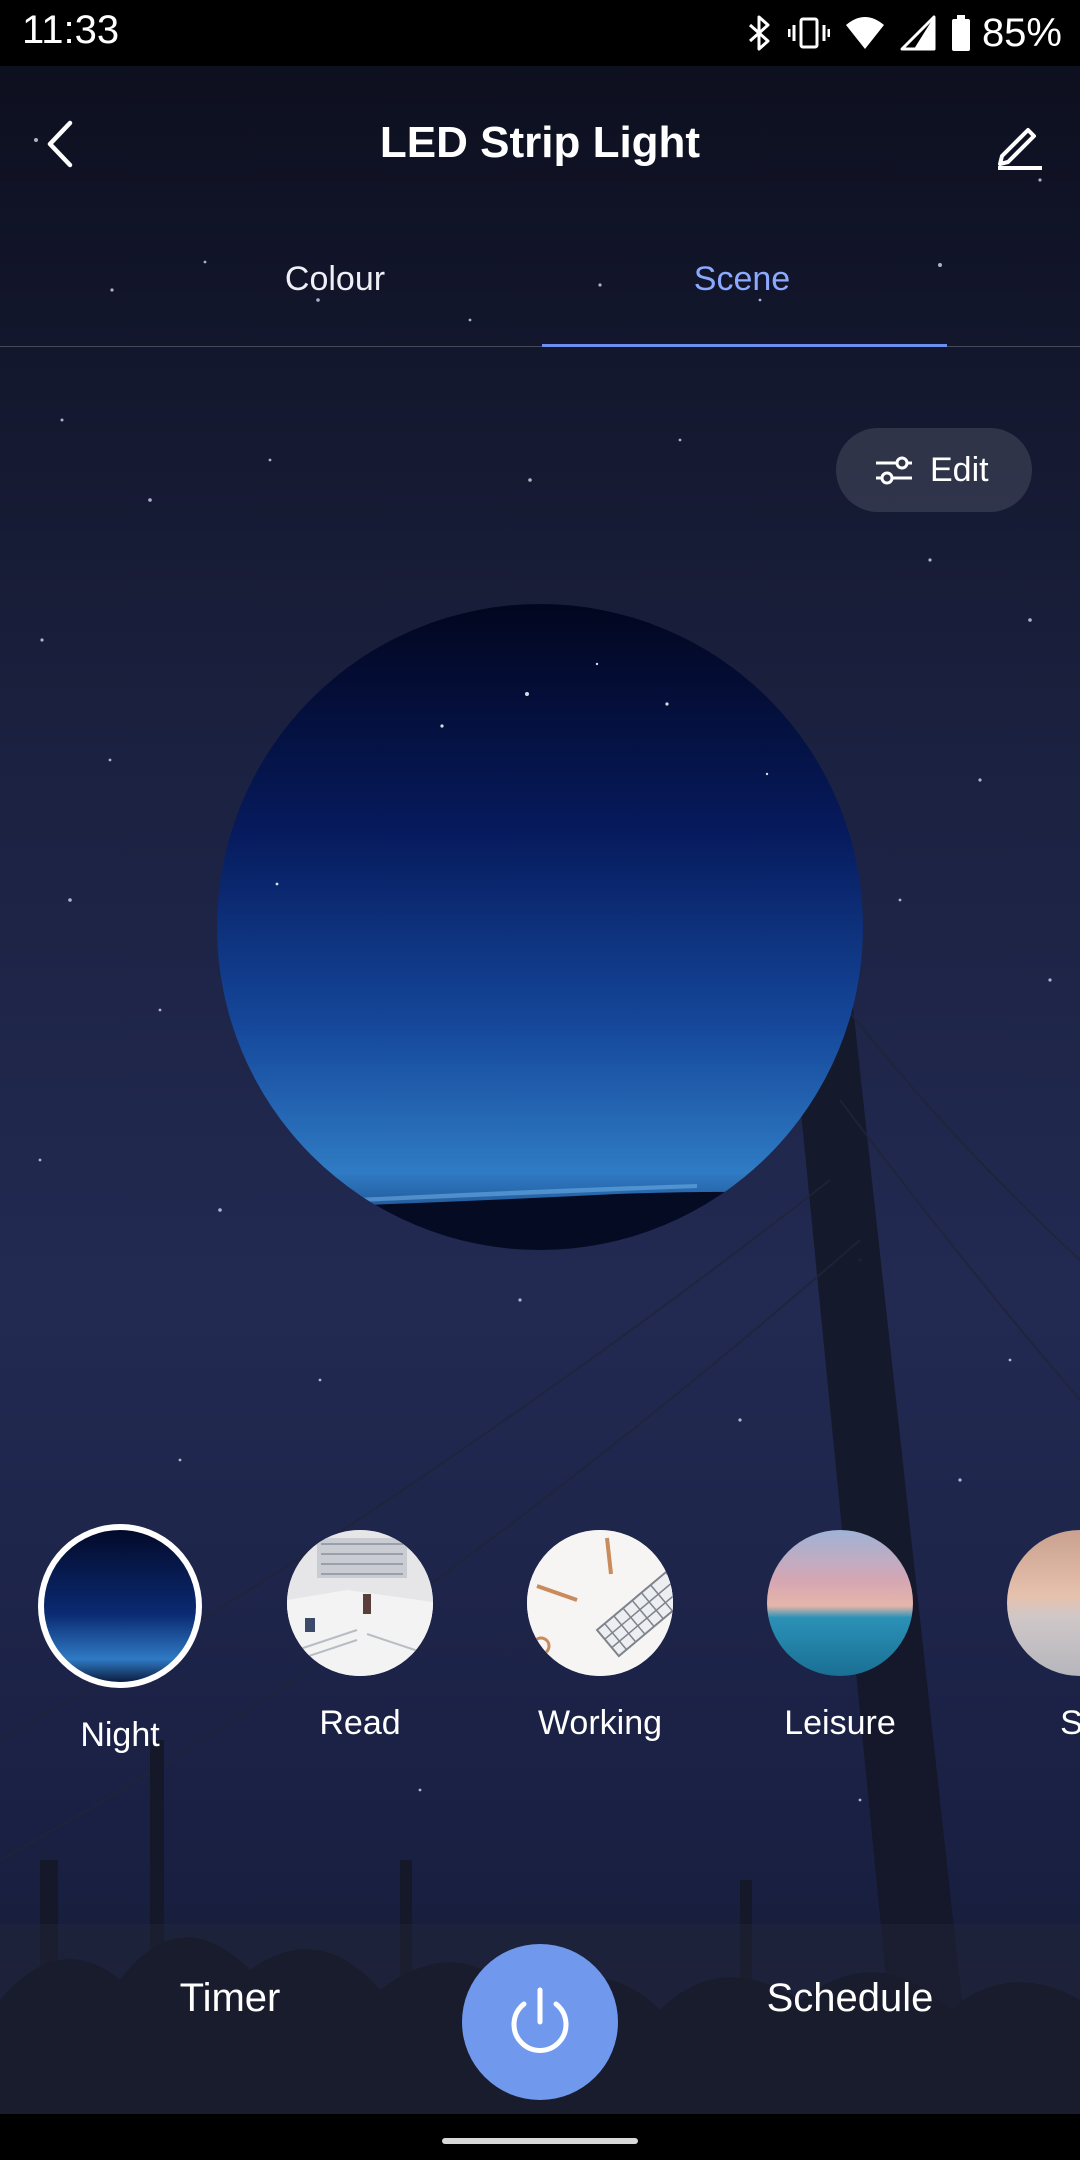 The image size is (1080, 2160). Describe the element at coordinates (1021, 32) in the screenshot. I see `battery-percentage: 85%` at that location.